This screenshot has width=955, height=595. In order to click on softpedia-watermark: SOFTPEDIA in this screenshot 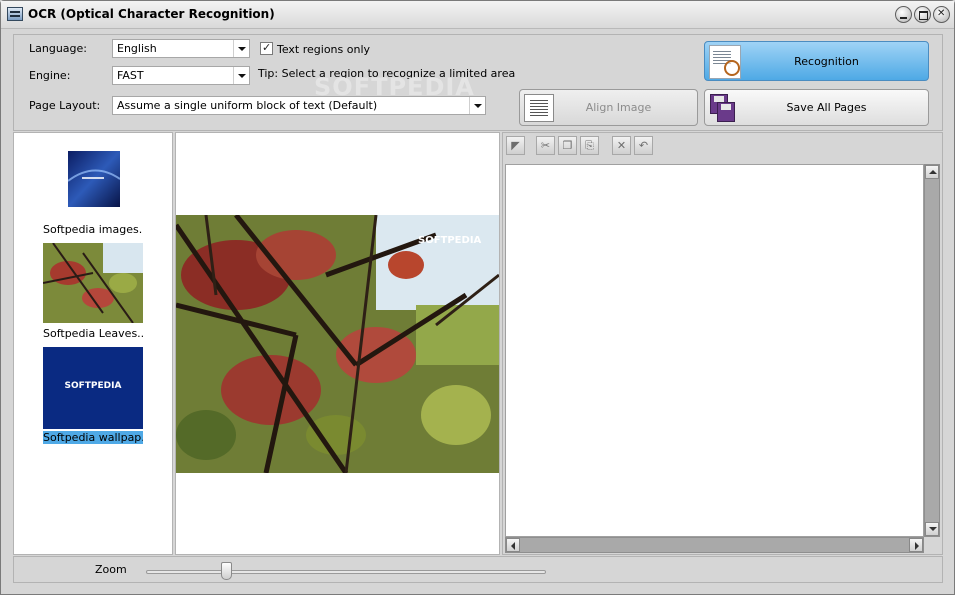, I will do `click(394, 87)`.